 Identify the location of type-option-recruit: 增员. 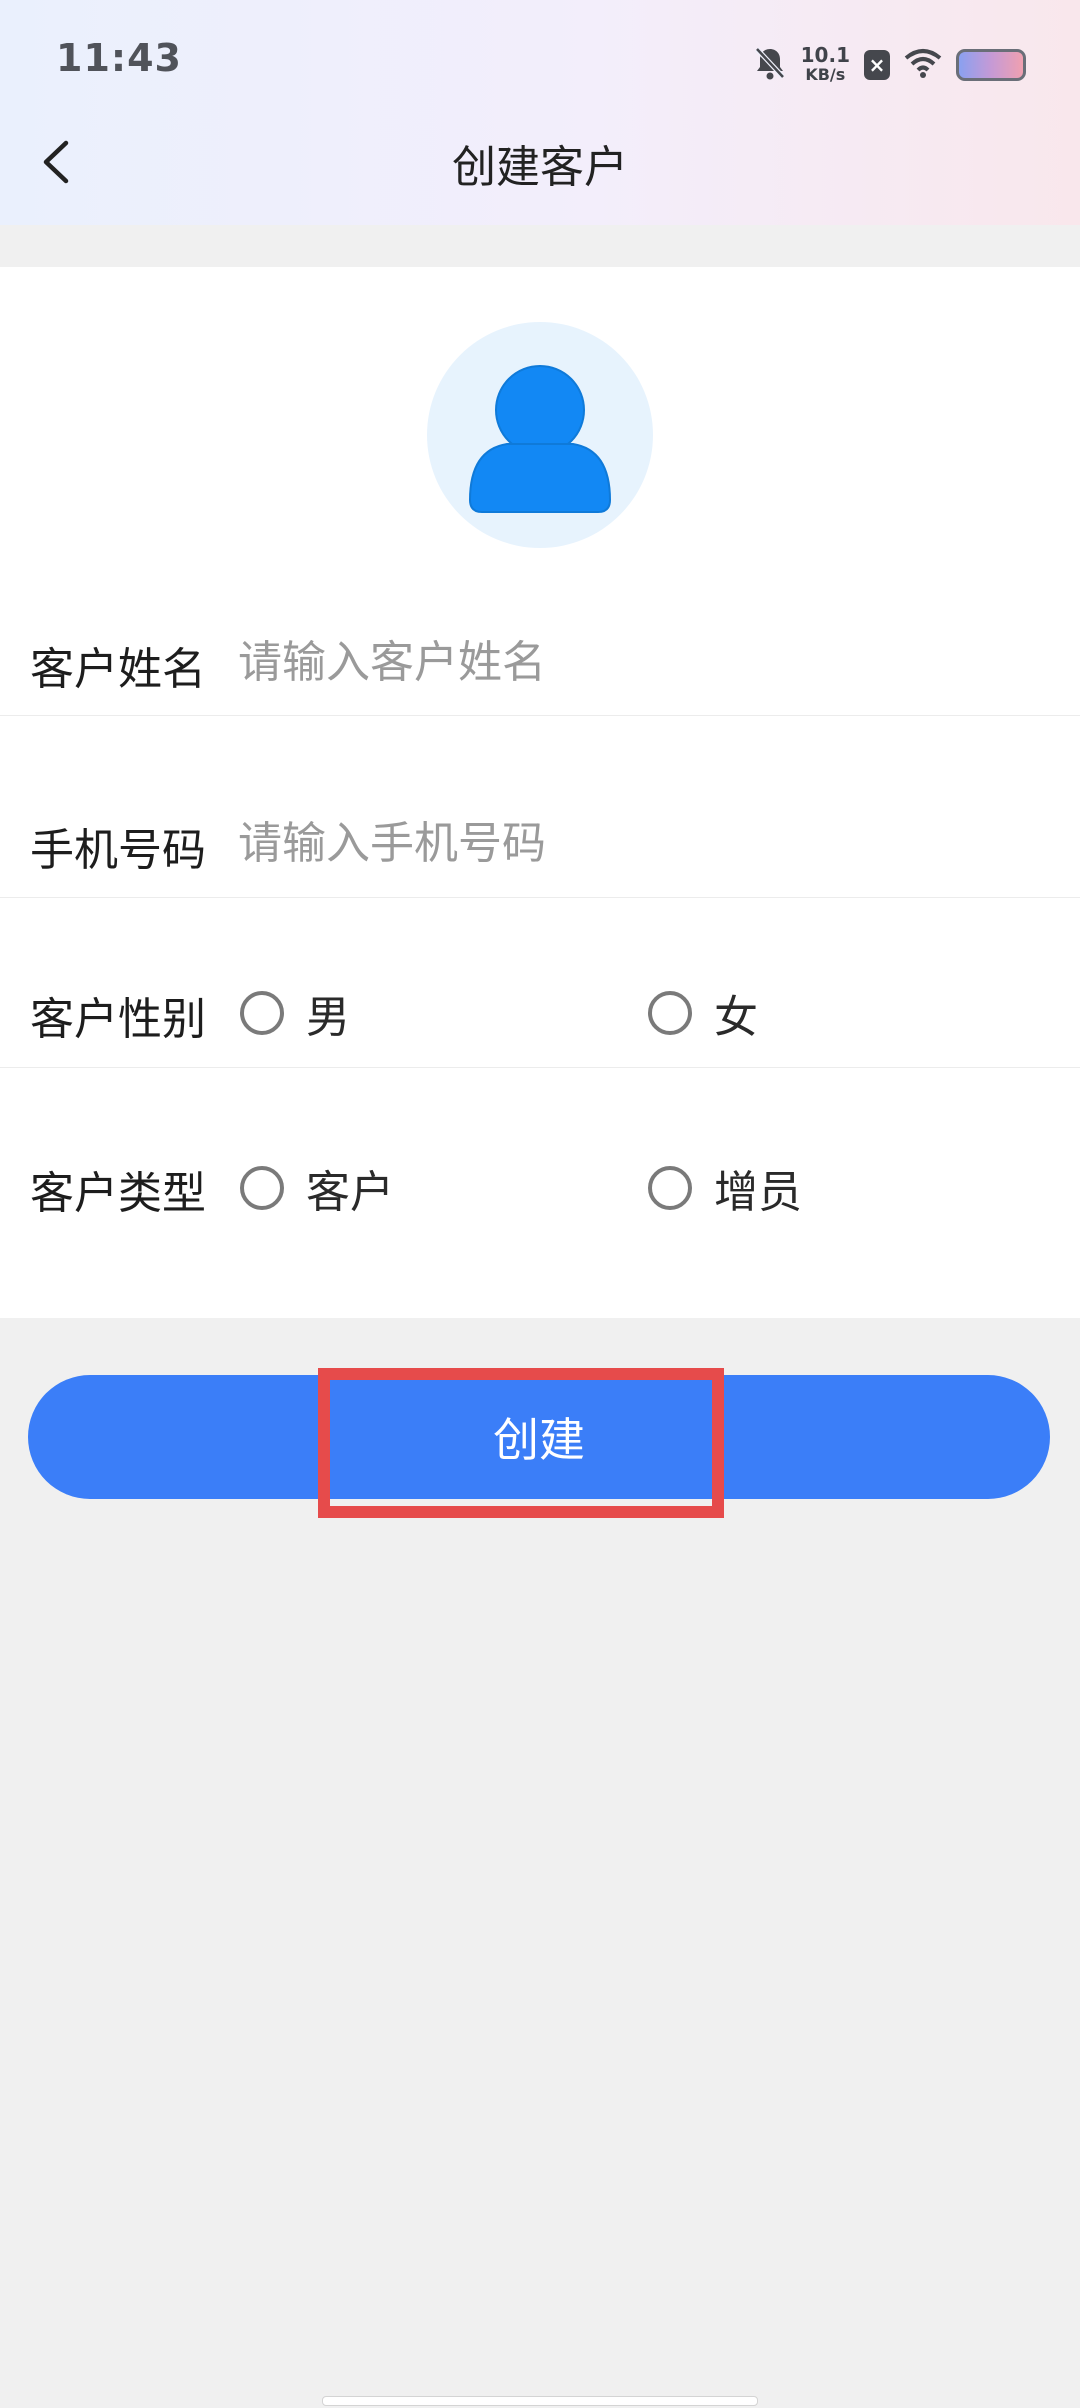
(725, 1188).